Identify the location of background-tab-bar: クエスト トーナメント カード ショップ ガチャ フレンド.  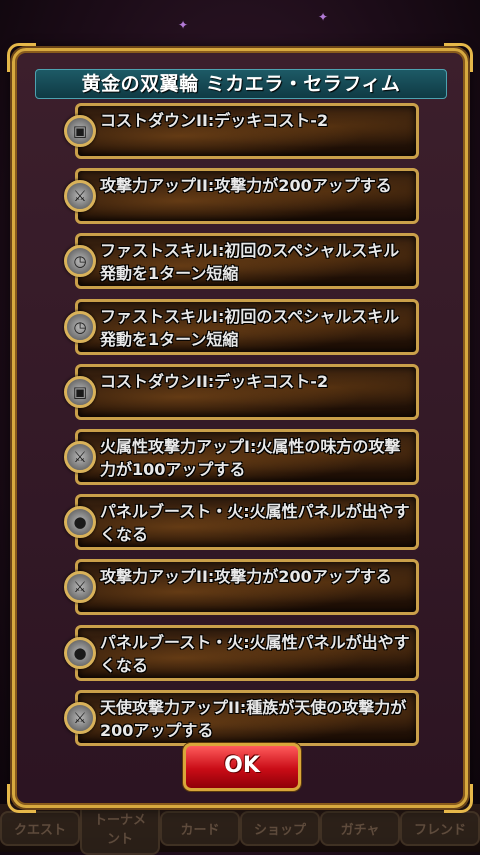
(240, 828).